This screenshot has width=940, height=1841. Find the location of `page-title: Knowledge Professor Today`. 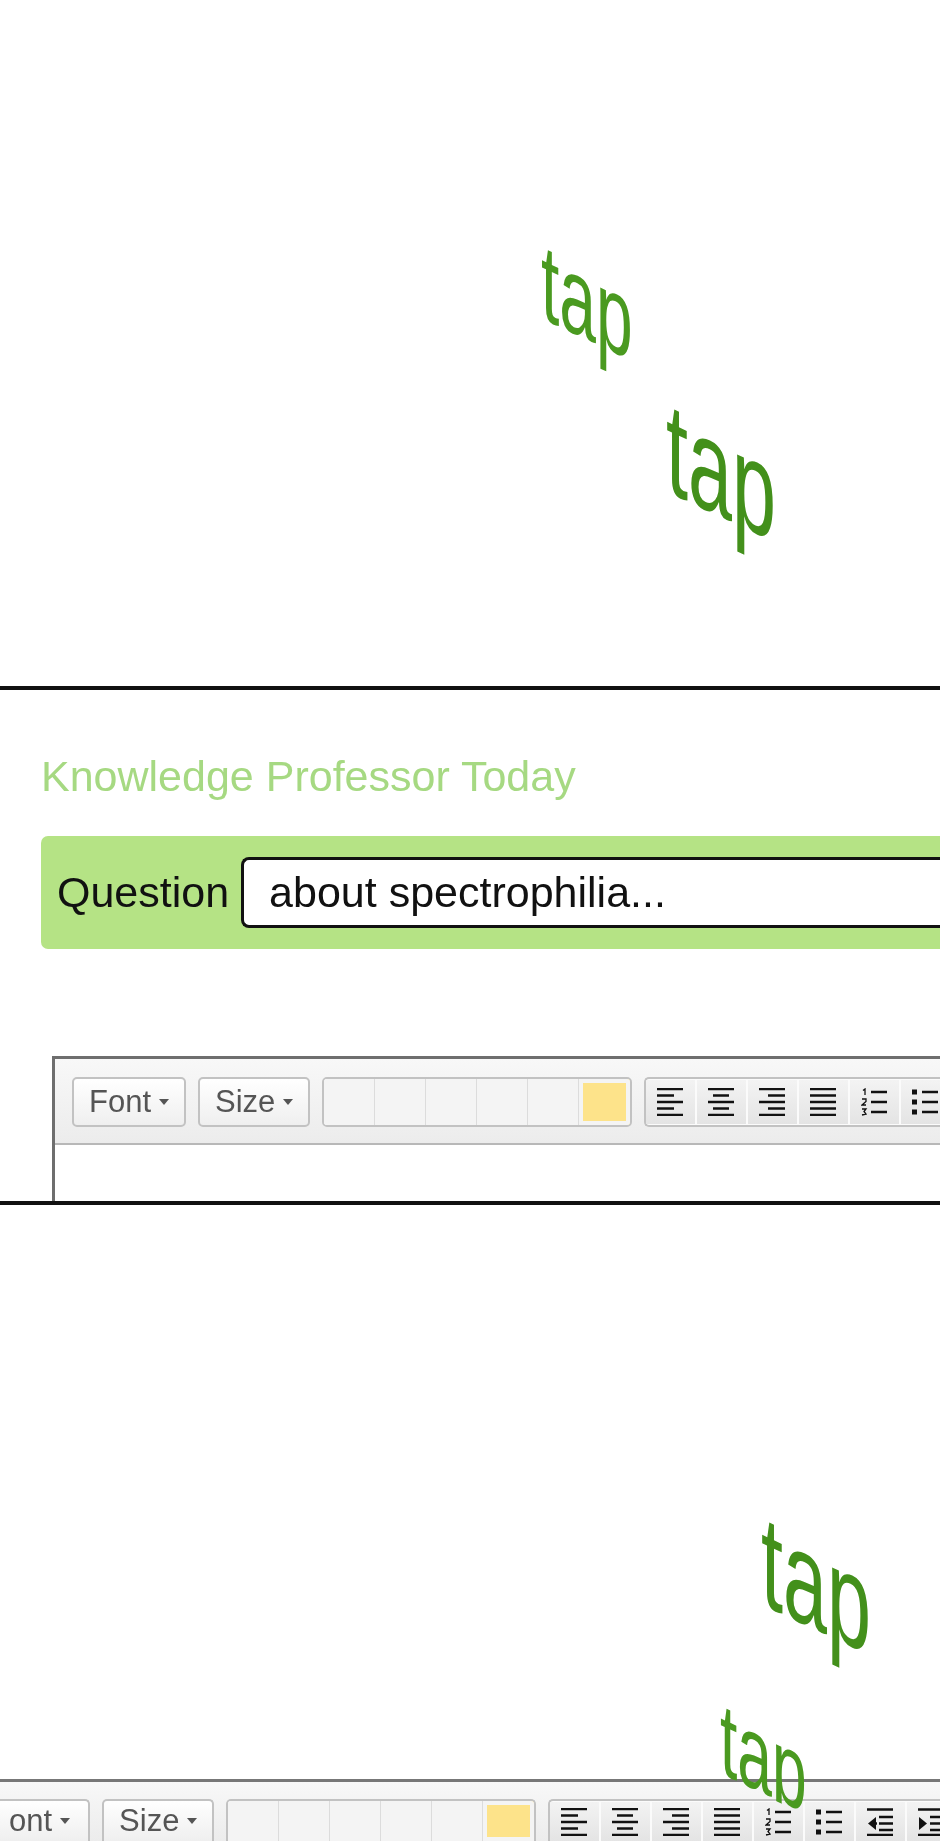

page-title: Knowledge Professor Today is located at coordinates (308, 776).